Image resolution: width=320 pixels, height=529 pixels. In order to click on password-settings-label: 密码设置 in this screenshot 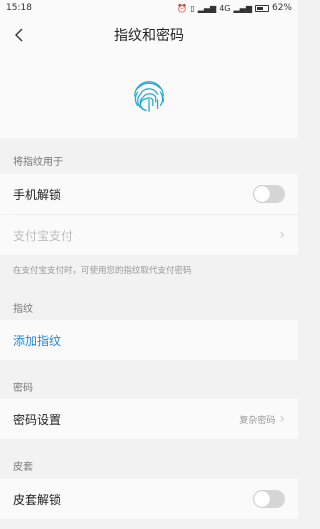, I will do `click(37, 419)`.